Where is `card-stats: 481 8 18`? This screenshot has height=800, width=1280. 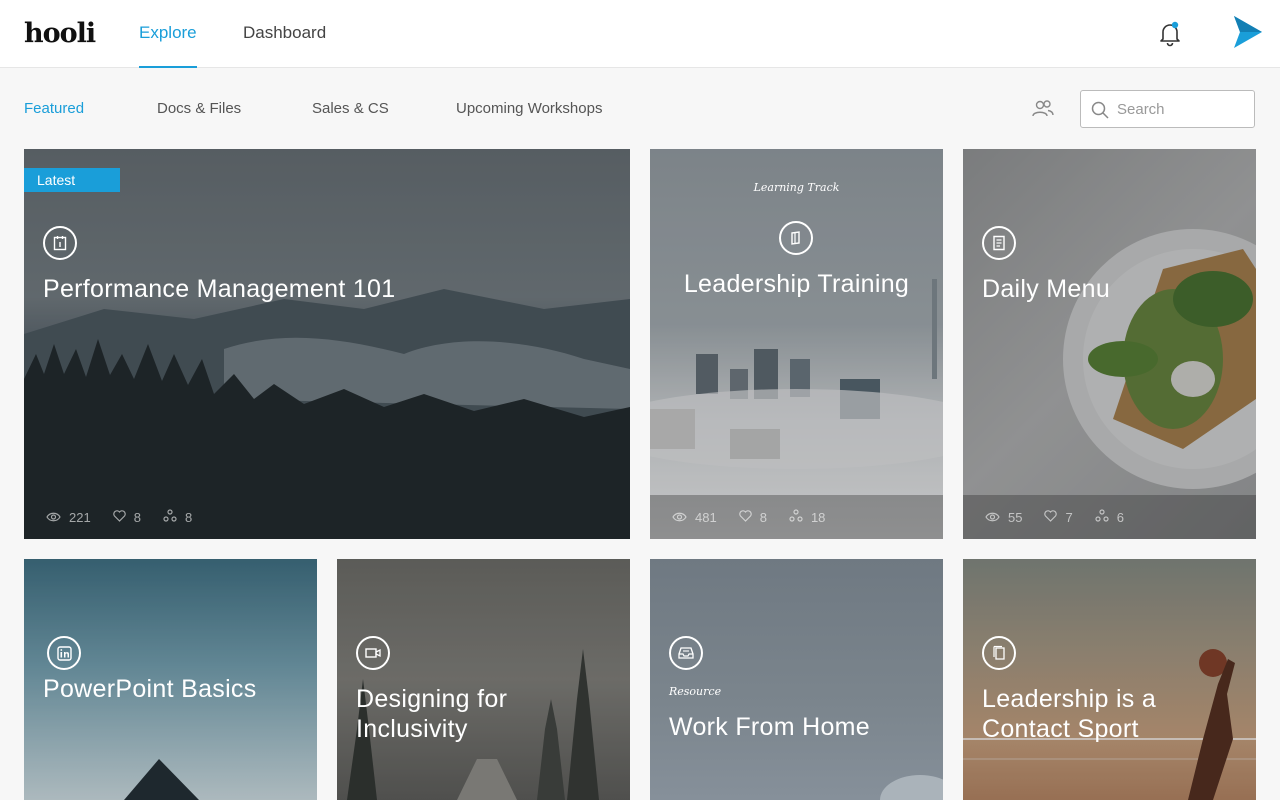
card-stats: 481 8 18 is located at coordinates (796, 517).